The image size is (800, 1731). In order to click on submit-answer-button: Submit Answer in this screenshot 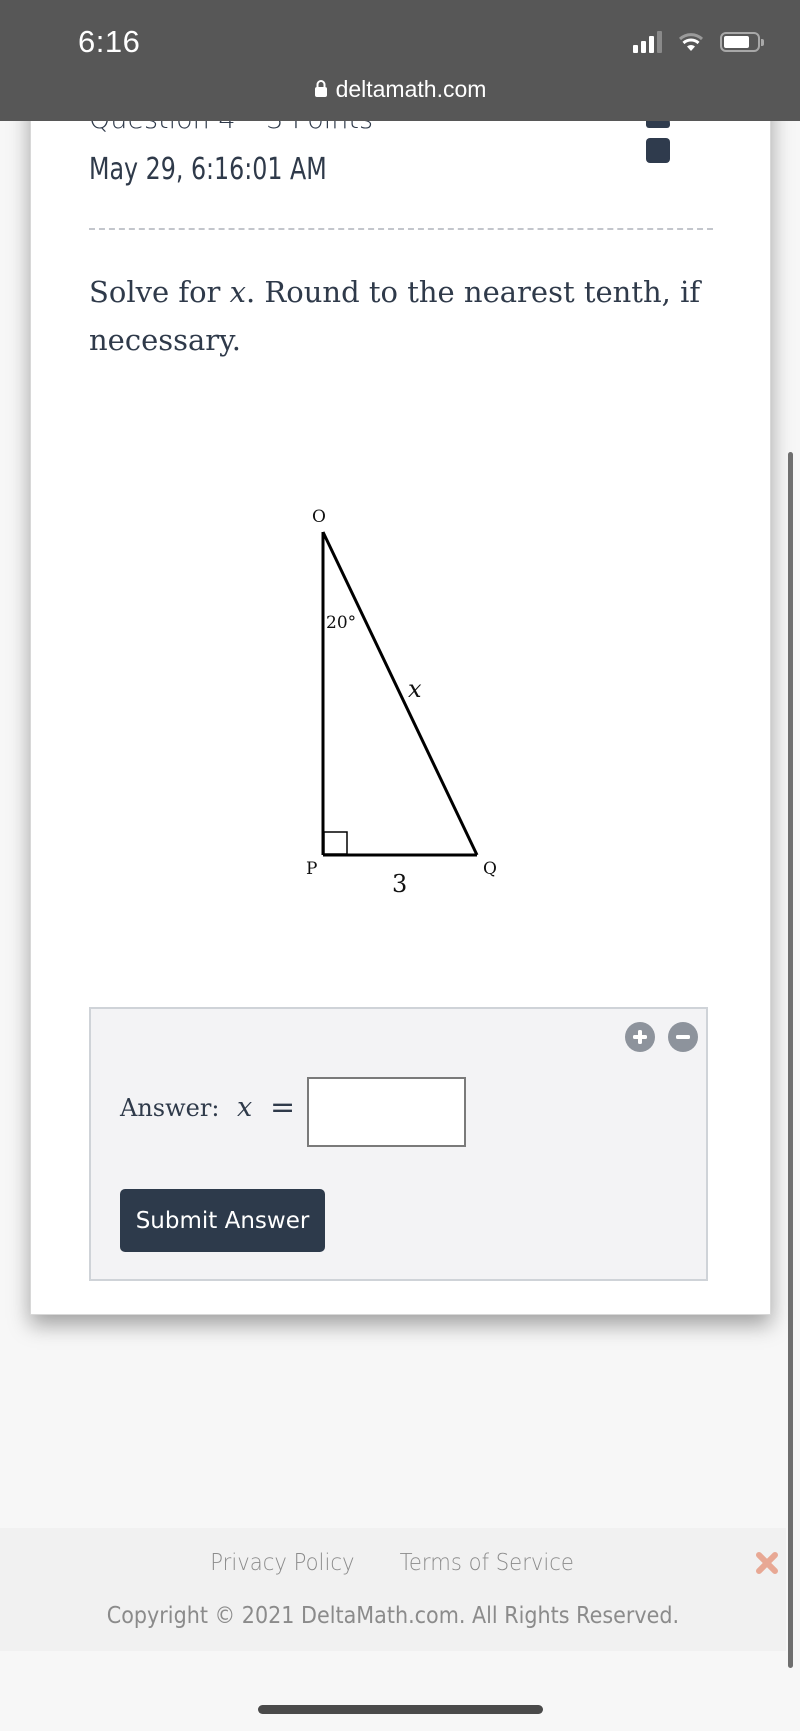, I will do `click(222, 1220)`.